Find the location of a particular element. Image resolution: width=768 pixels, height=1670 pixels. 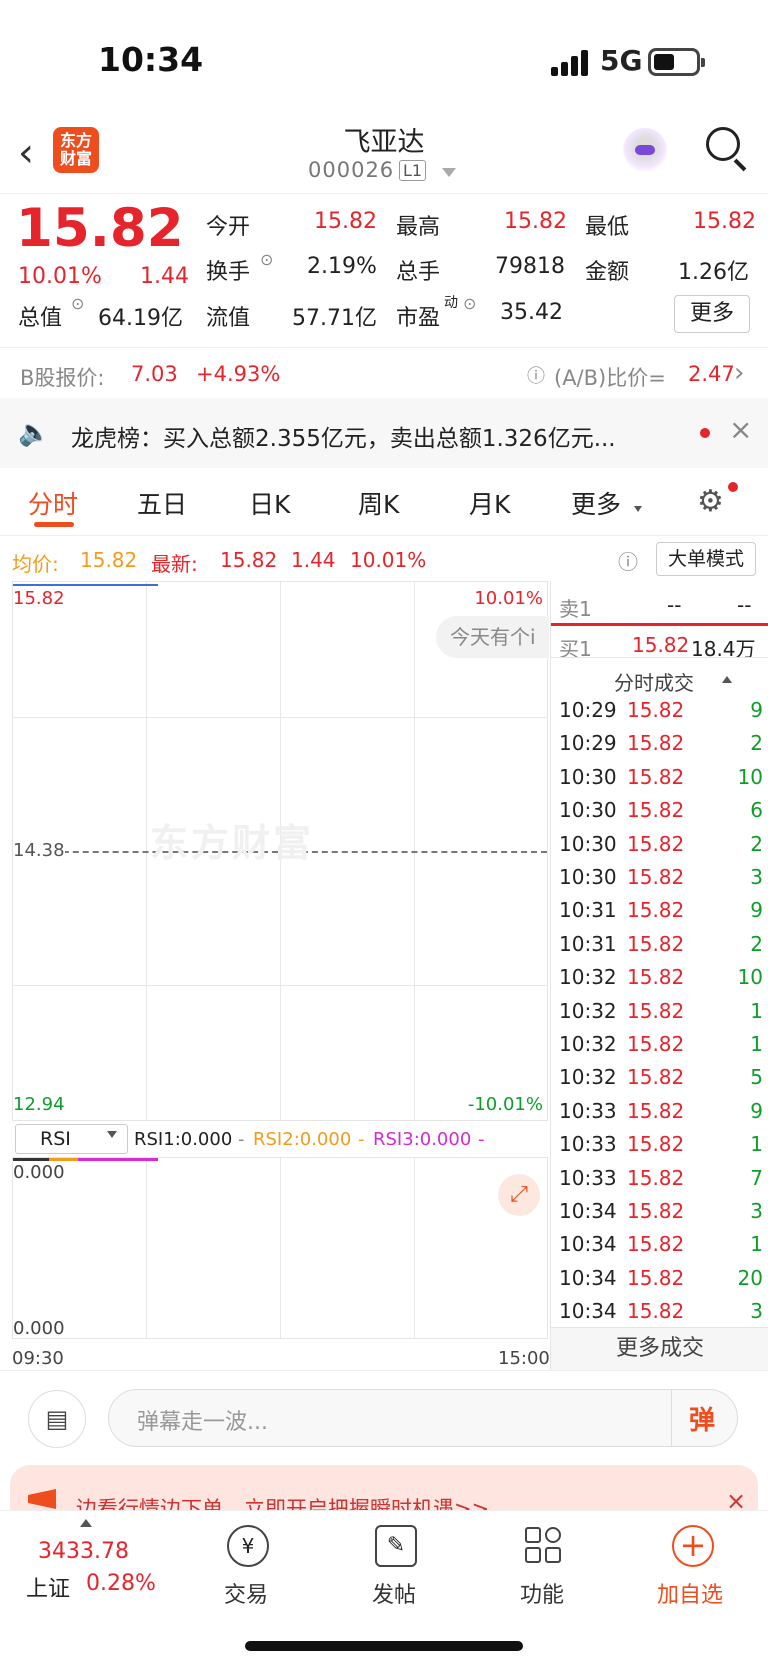

tab-month-k: 月K is located at coordinates (489, 503).